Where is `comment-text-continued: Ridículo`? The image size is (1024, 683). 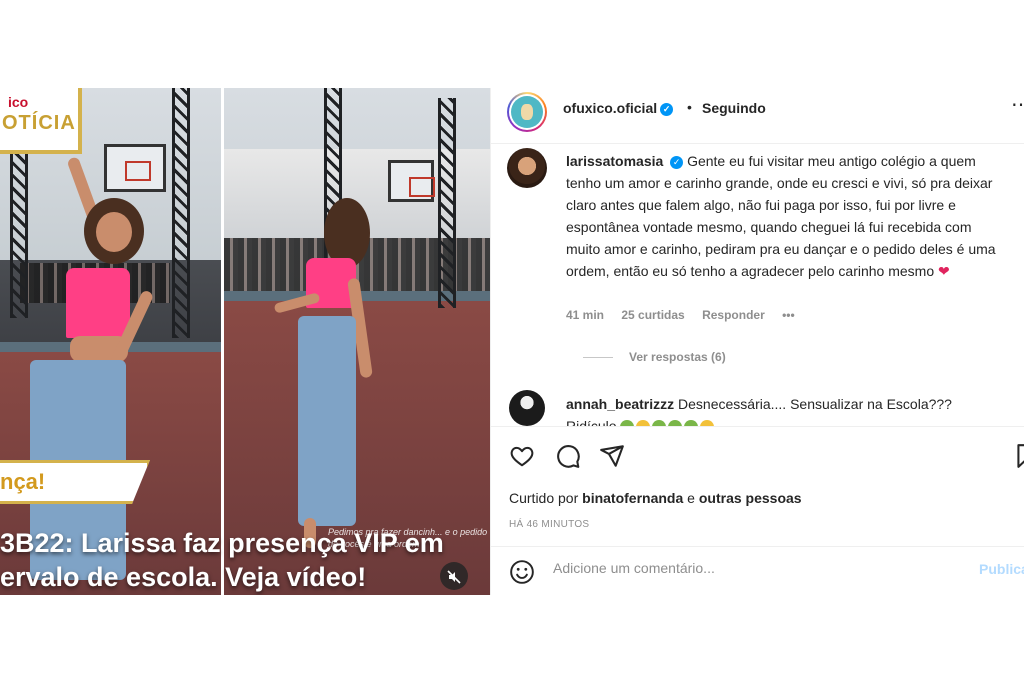 comment-text-continued: Ridículo is located at coordinates (591, 422).